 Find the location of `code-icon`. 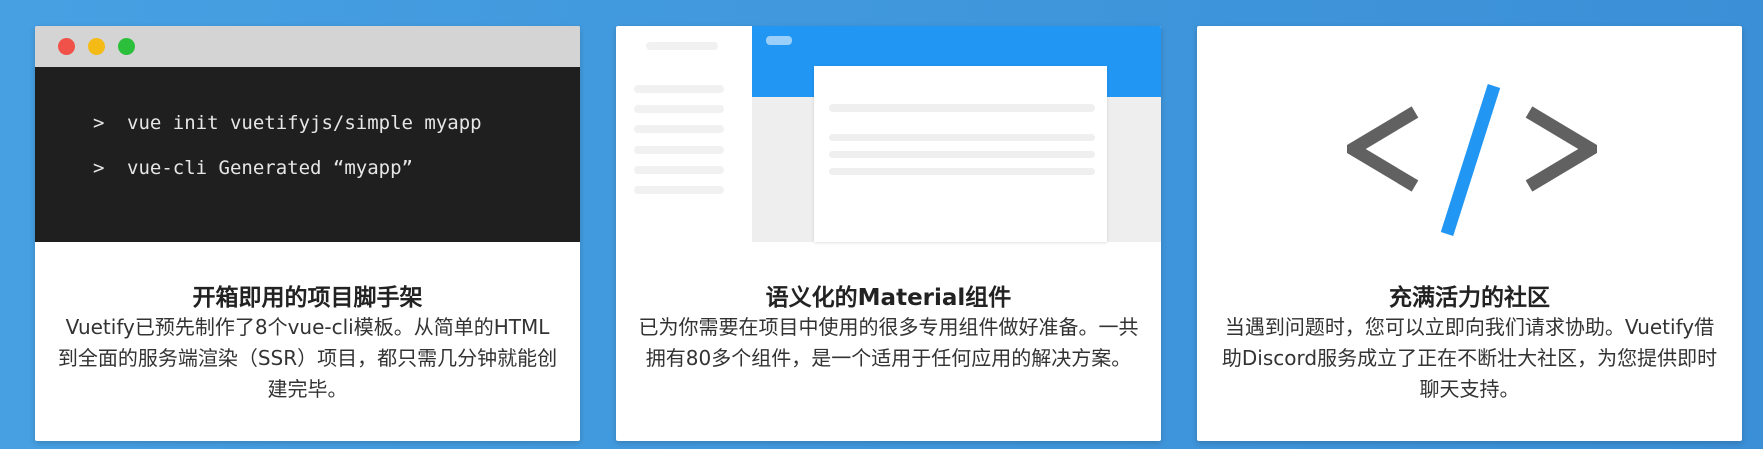

code-icon is located at coordinates (1472, 160).